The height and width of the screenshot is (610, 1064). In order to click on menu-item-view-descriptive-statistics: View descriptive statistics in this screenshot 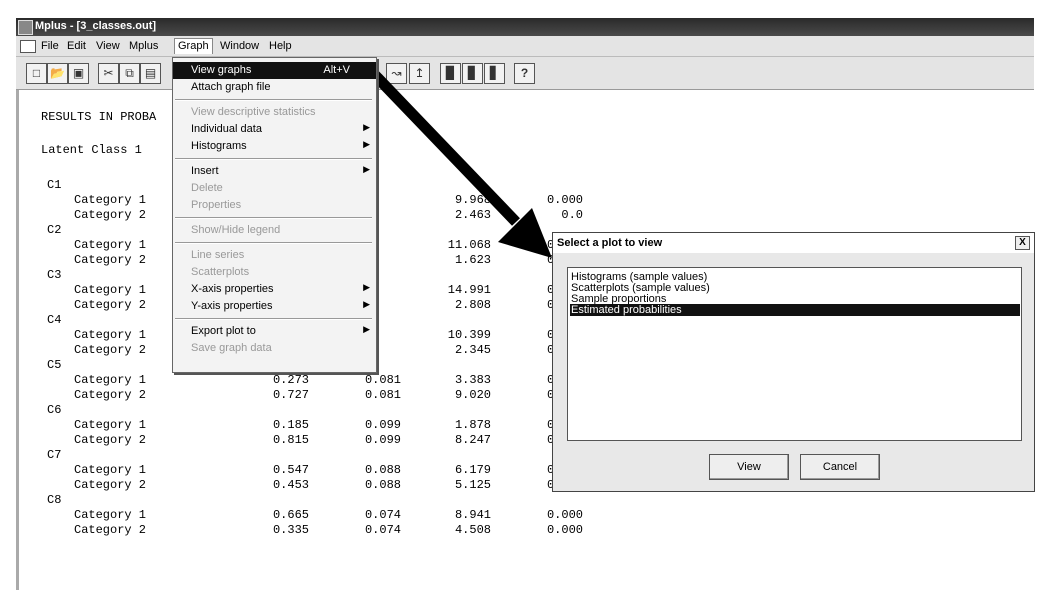, I will do `click(274, 112)`.